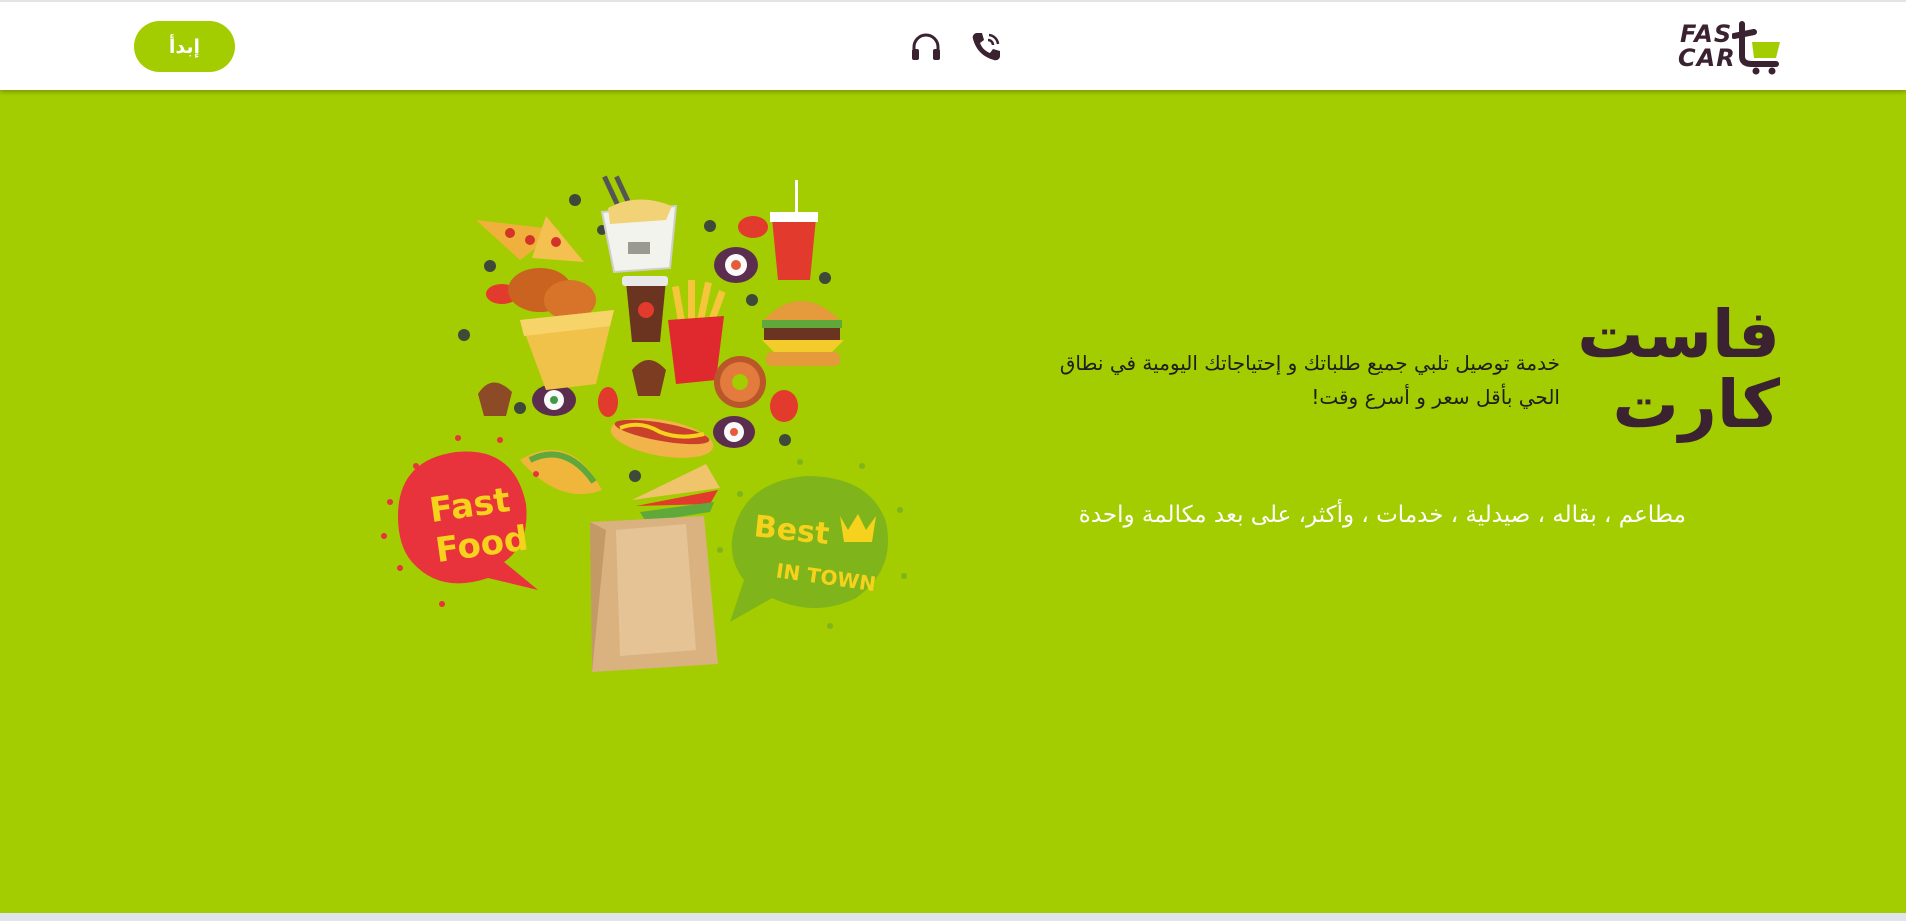 This screenshot has height=921, width=1906. Describe the element at coordinates (654, 594) in the screenshot. I see `paper-bag` at that location.